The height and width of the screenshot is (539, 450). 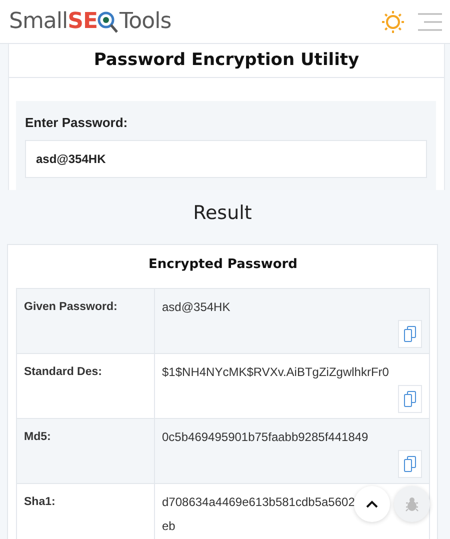 What do you see at coordinates (393, 21) in the screenshot?
I see `sun-icon` at bounding box center [393, 21].